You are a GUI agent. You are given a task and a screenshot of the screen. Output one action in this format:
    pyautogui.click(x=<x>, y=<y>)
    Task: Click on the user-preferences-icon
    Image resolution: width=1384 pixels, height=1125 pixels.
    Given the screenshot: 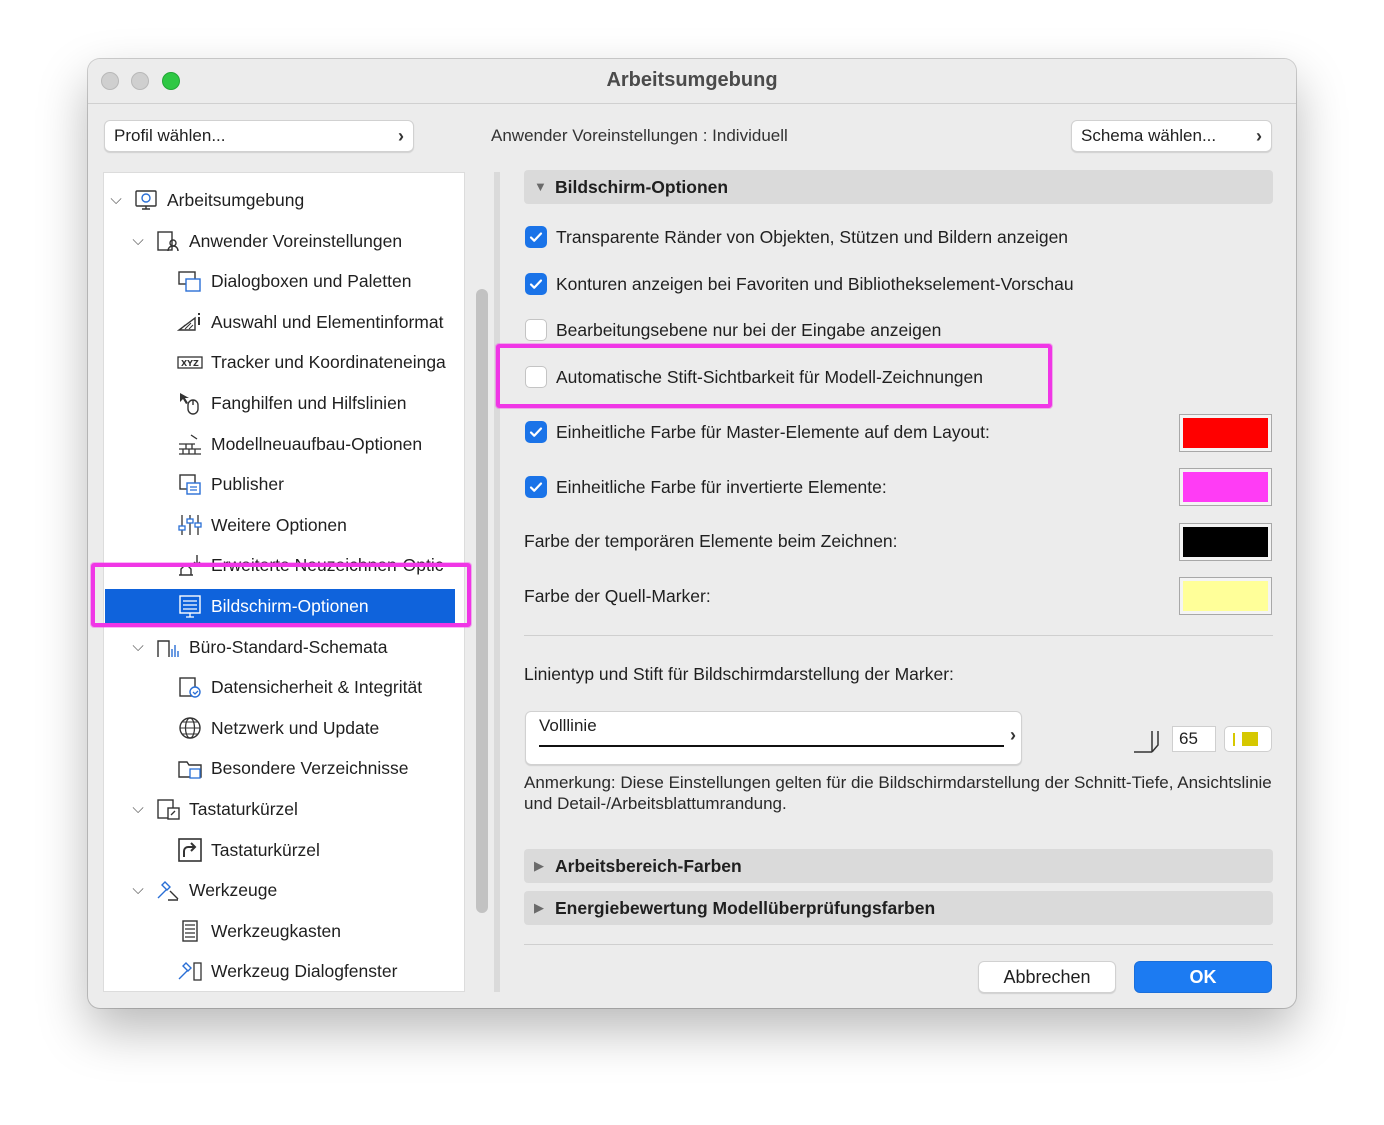 What is the action you would take?
    pyautogui.click(x=168, y=241)
    